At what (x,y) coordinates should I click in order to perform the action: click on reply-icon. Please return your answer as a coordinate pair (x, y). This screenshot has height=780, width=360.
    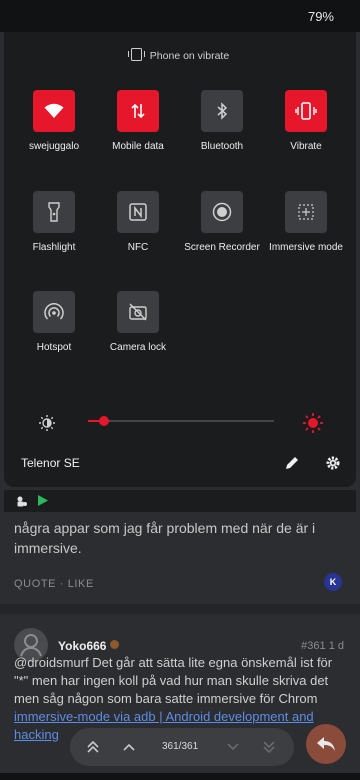
    Looking at the image, I should click on (326, 744).